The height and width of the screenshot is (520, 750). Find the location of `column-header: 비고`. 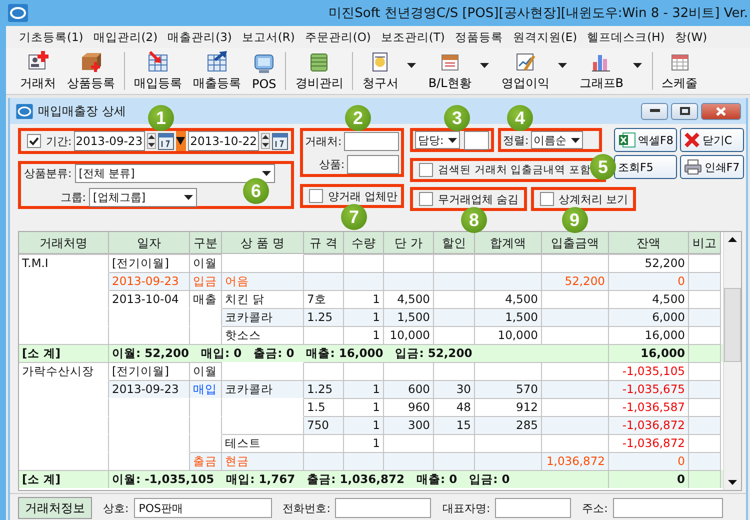

column-header: 비고 is located at coordinates (705, 243).